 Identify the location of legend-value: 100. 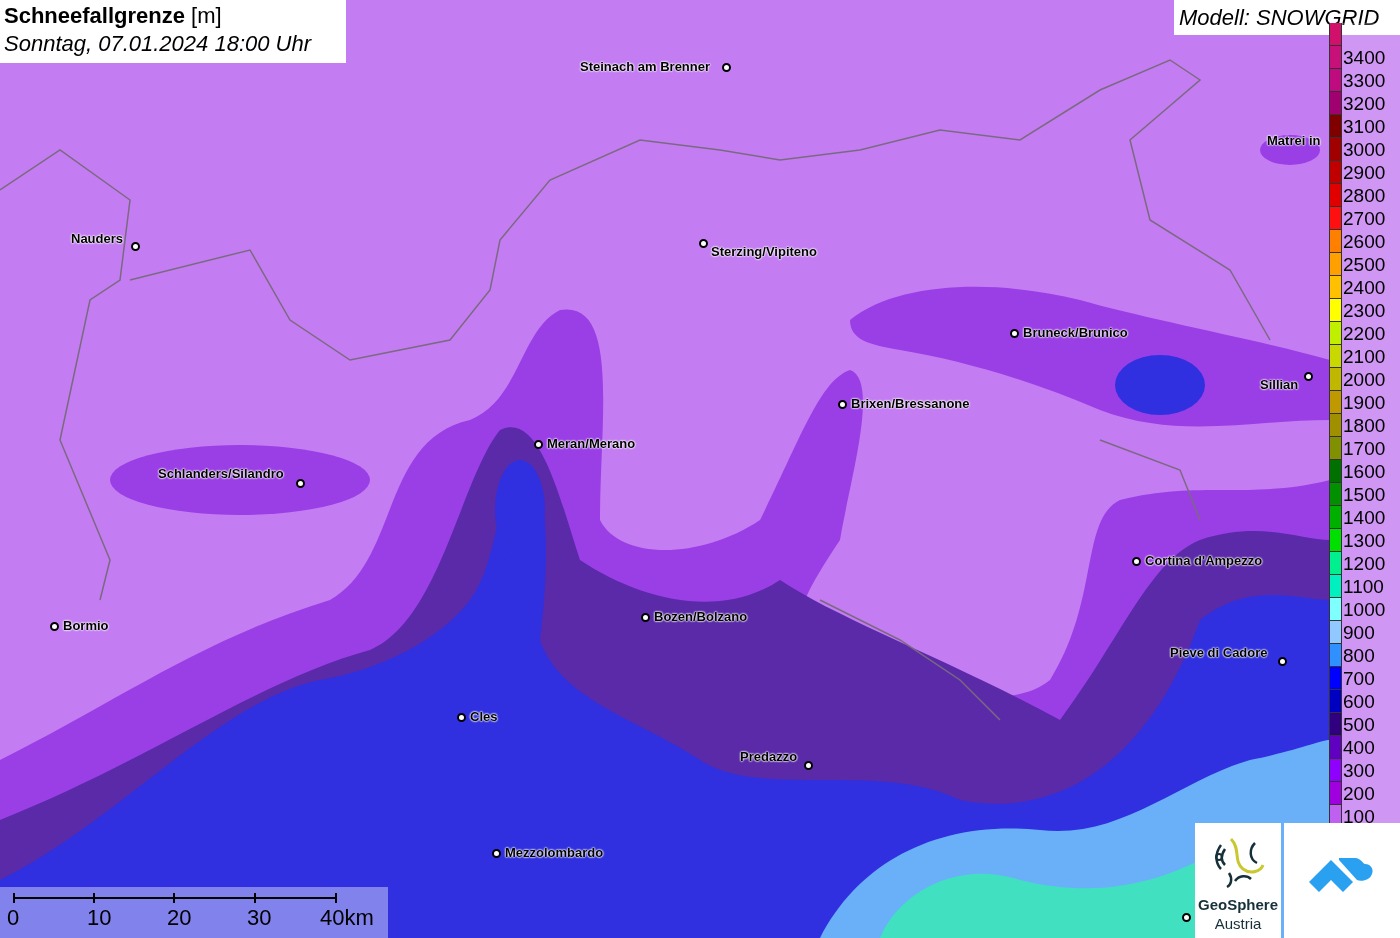
(1359, 816).